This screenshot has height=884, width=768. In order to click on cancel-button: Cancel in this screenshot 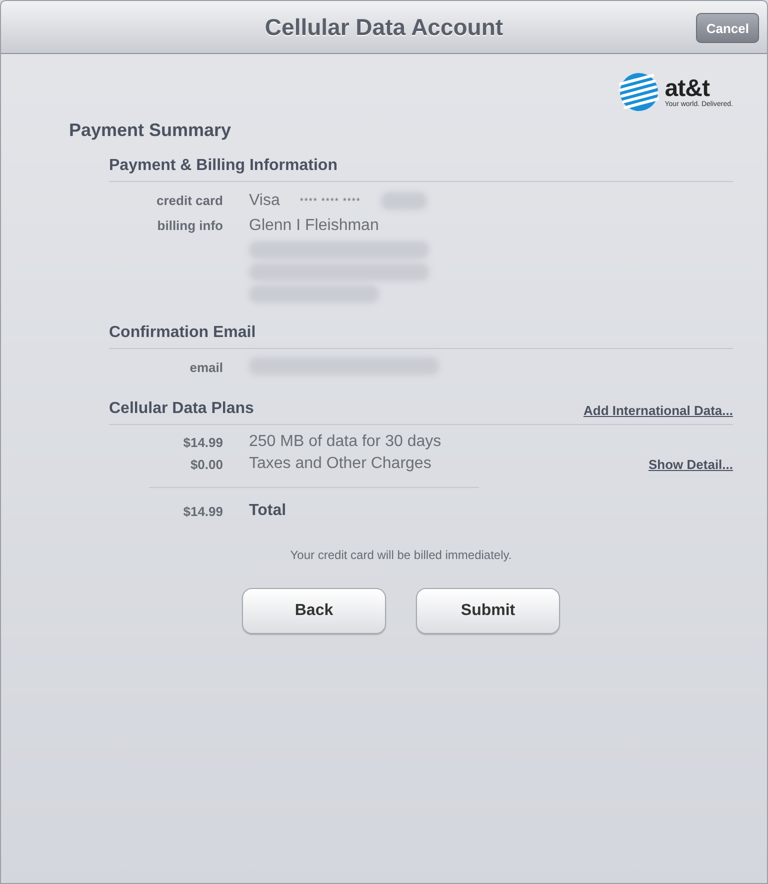, I will do `click(727, 28)`.